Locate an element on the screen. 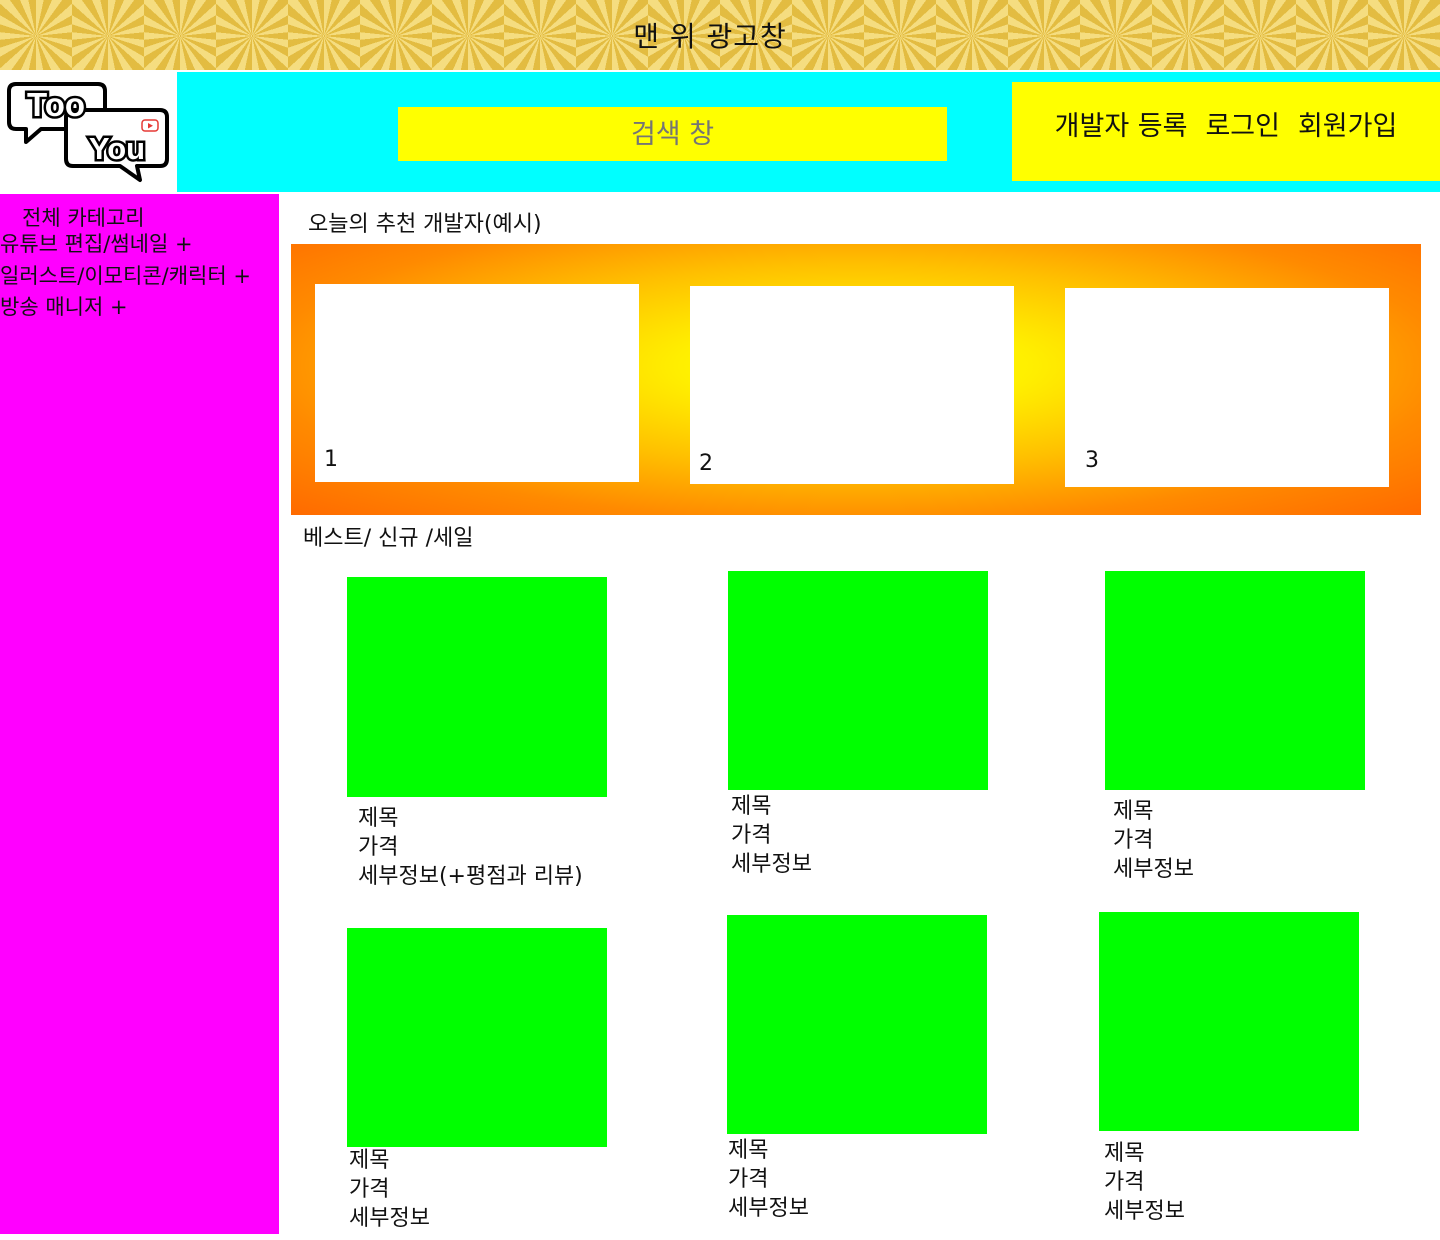  sidebar-item-broadcast-manager: 방송 매니저 + is located at coordinates (64, 306).